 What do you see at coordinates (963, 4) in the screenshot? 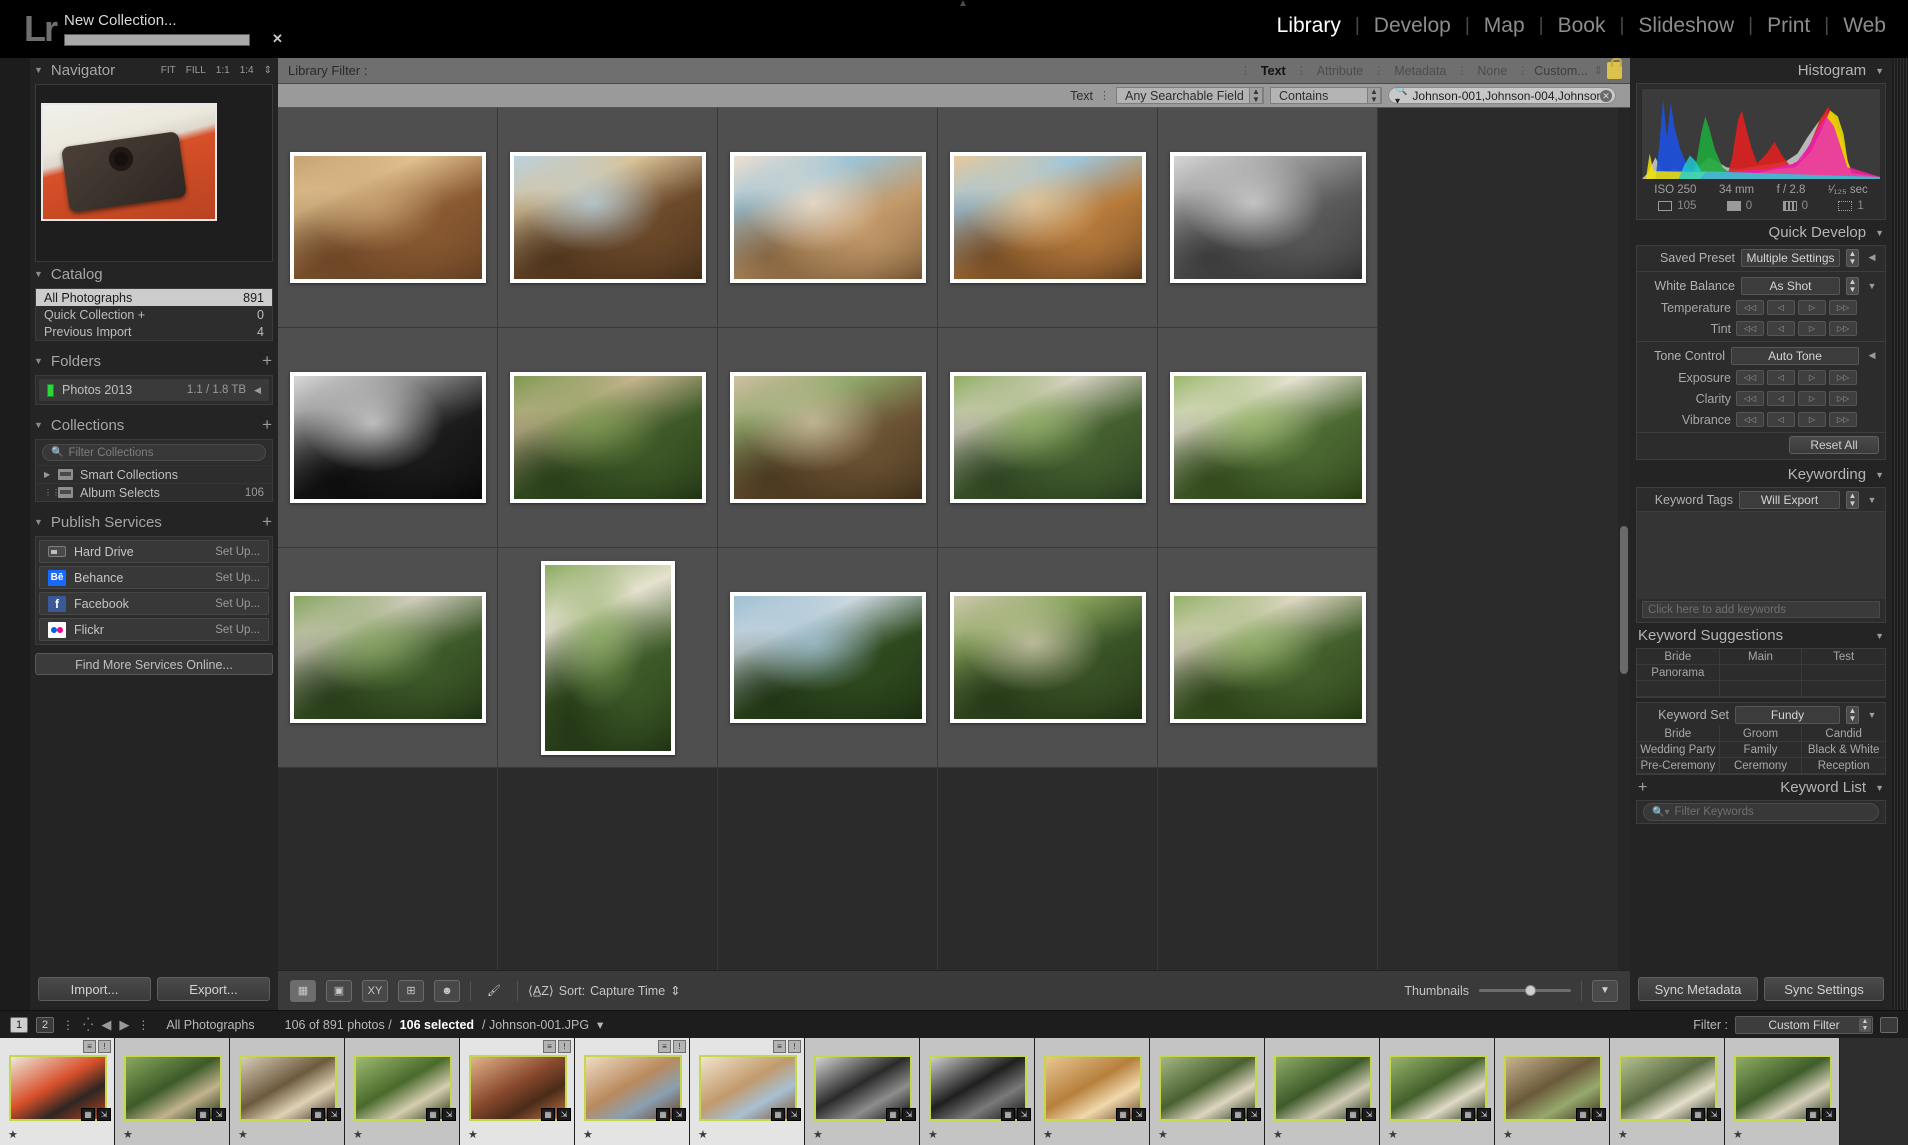
I see `panel-toggle-top-icon: ▲` at bounding box center [963, 4].